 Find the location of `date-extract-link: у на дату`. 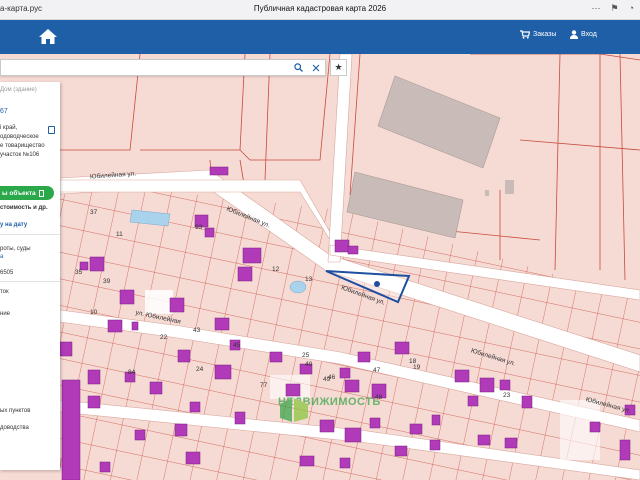

date-extract-link: у на дату is located at coordinates (13, 225).